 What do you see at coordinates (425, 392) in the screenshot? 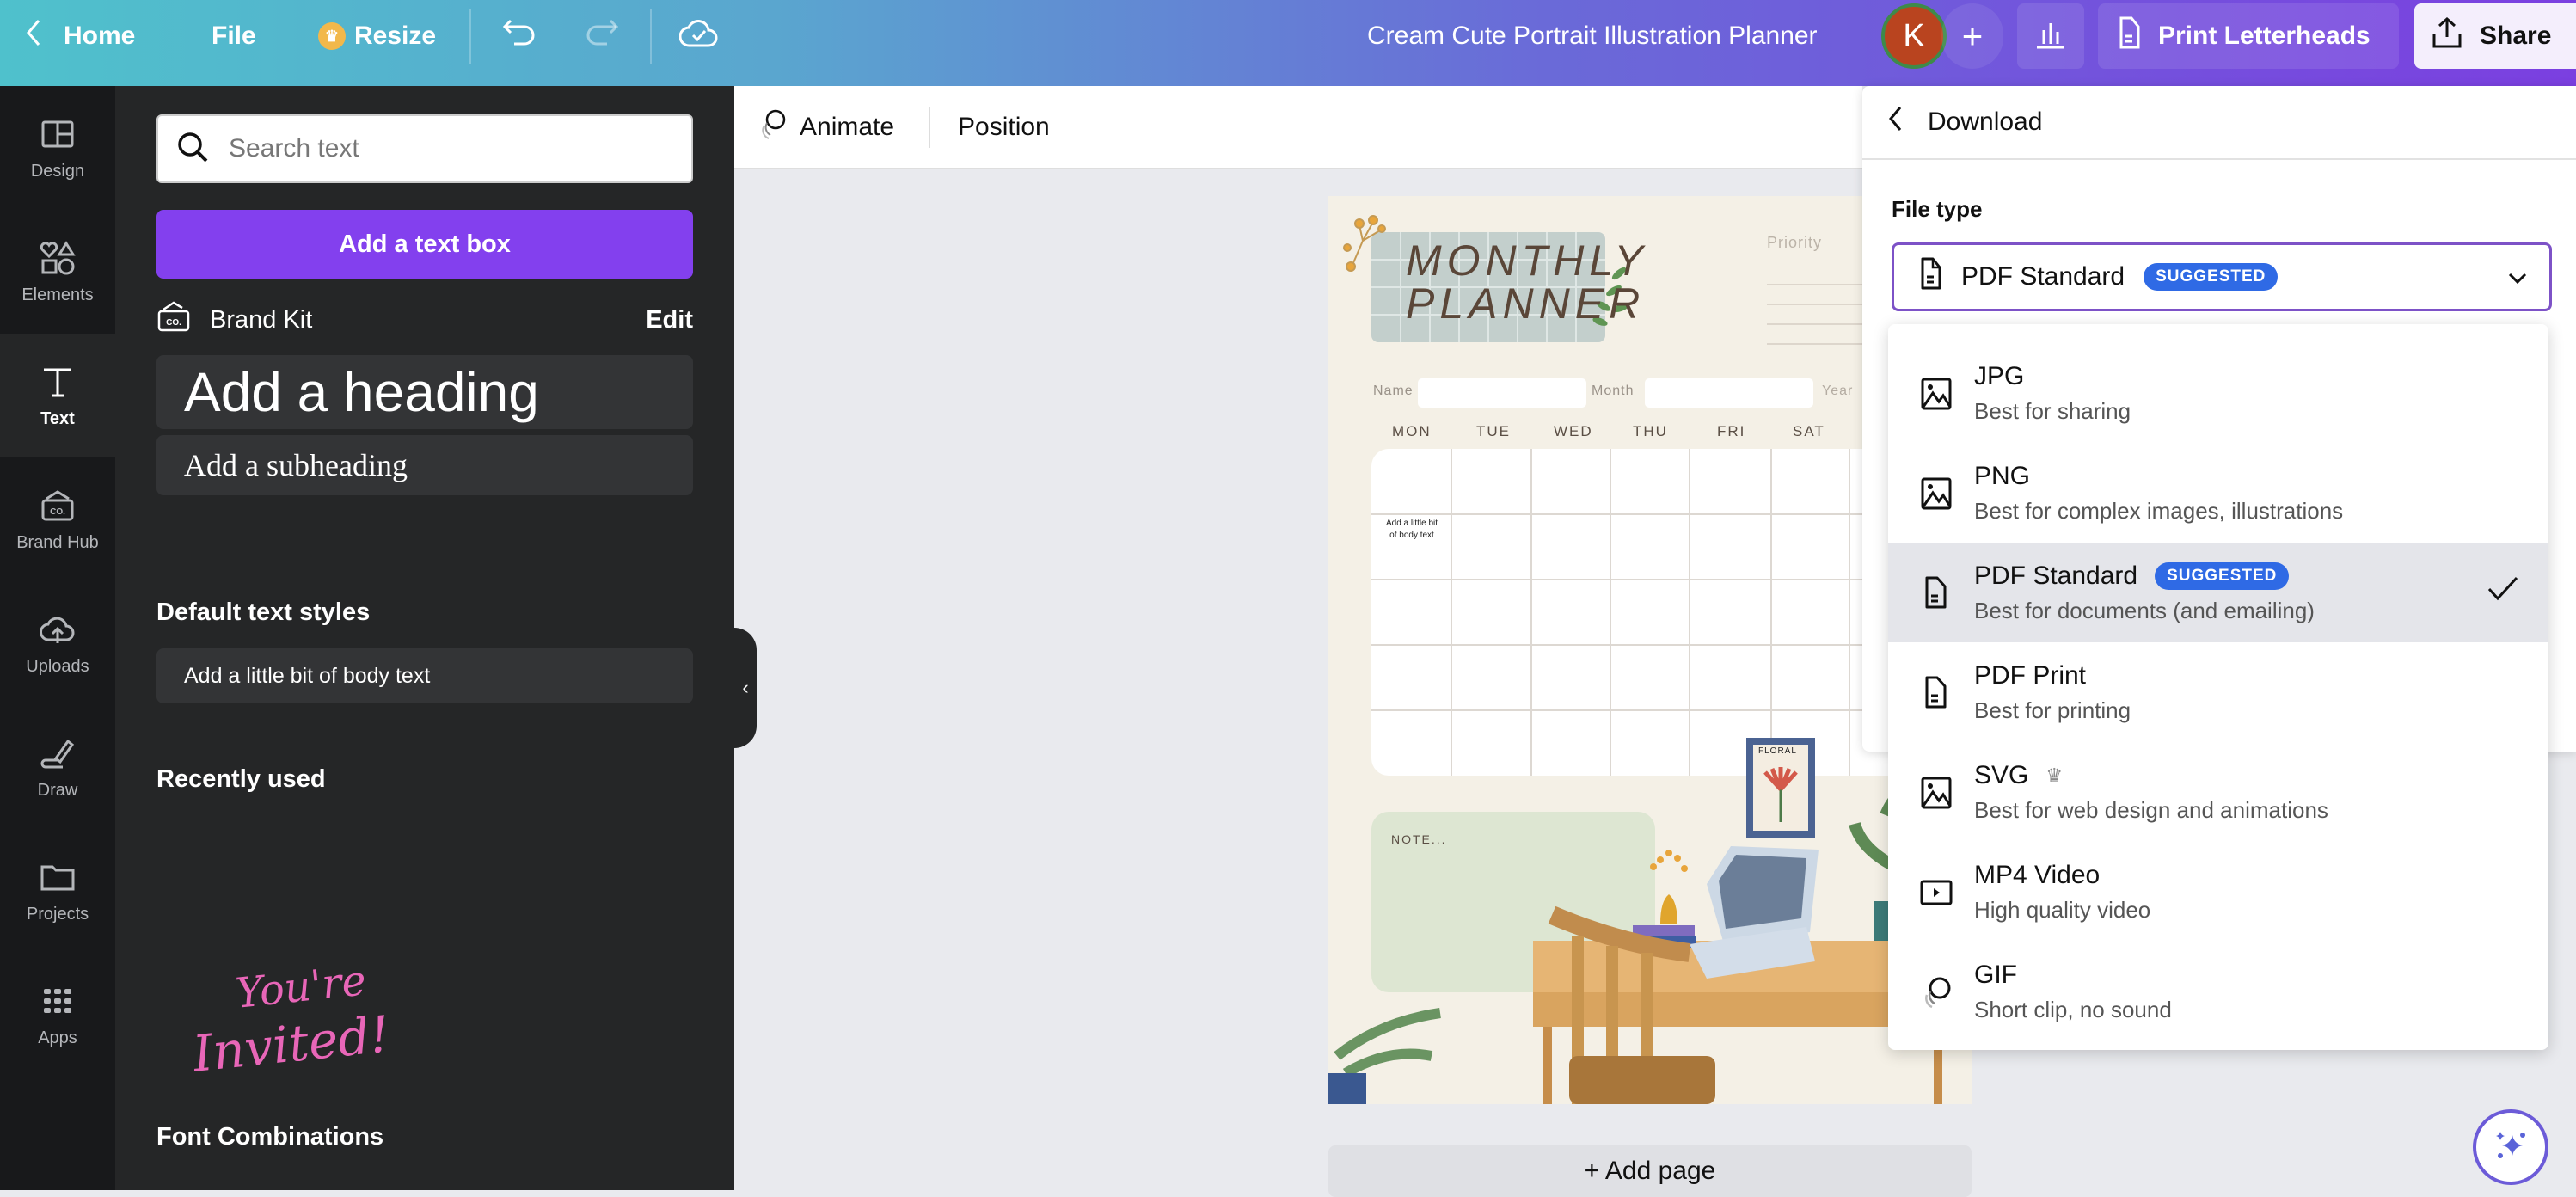
I see `add-heading-button: Add a heading` at bounding box center [425, 392].